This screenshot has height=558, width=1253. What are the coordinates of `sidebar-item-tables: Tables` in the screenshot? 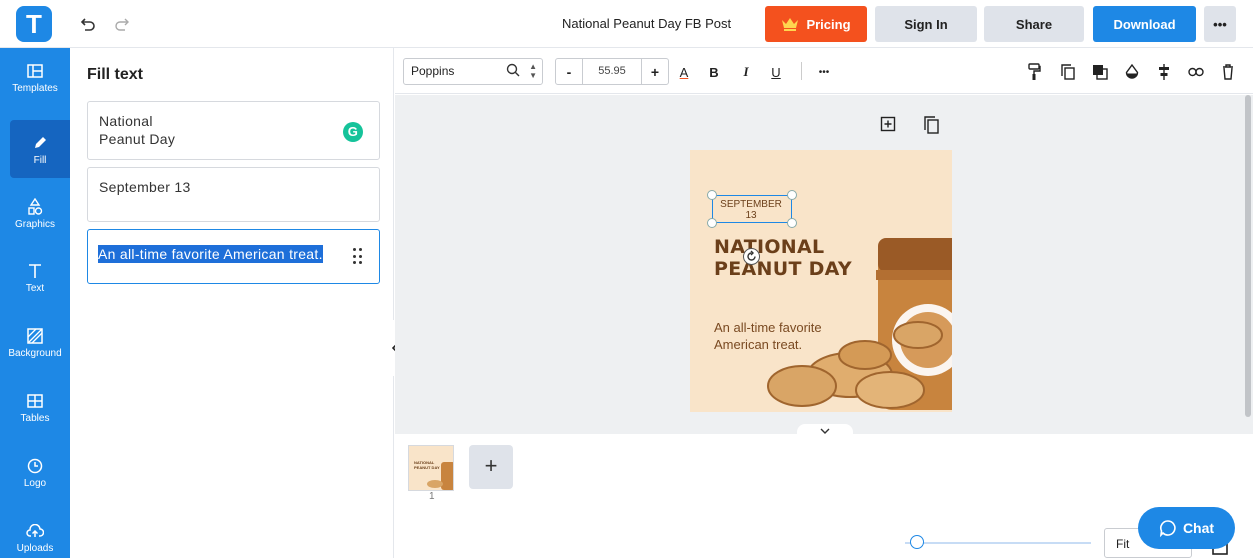 It's located at (35, 407).